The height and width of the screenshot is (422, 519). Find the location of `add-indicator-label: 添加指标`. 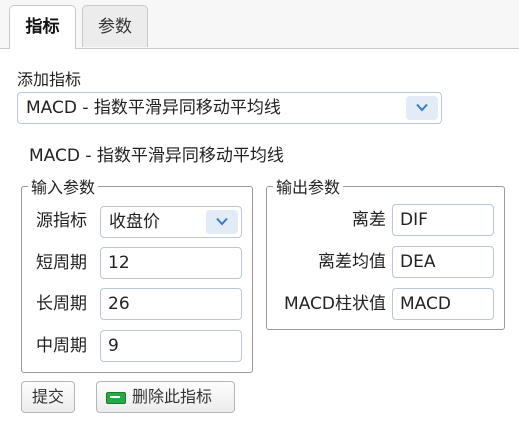

add-indicator-label: 添加指标 is located at coordinates (49, 79).